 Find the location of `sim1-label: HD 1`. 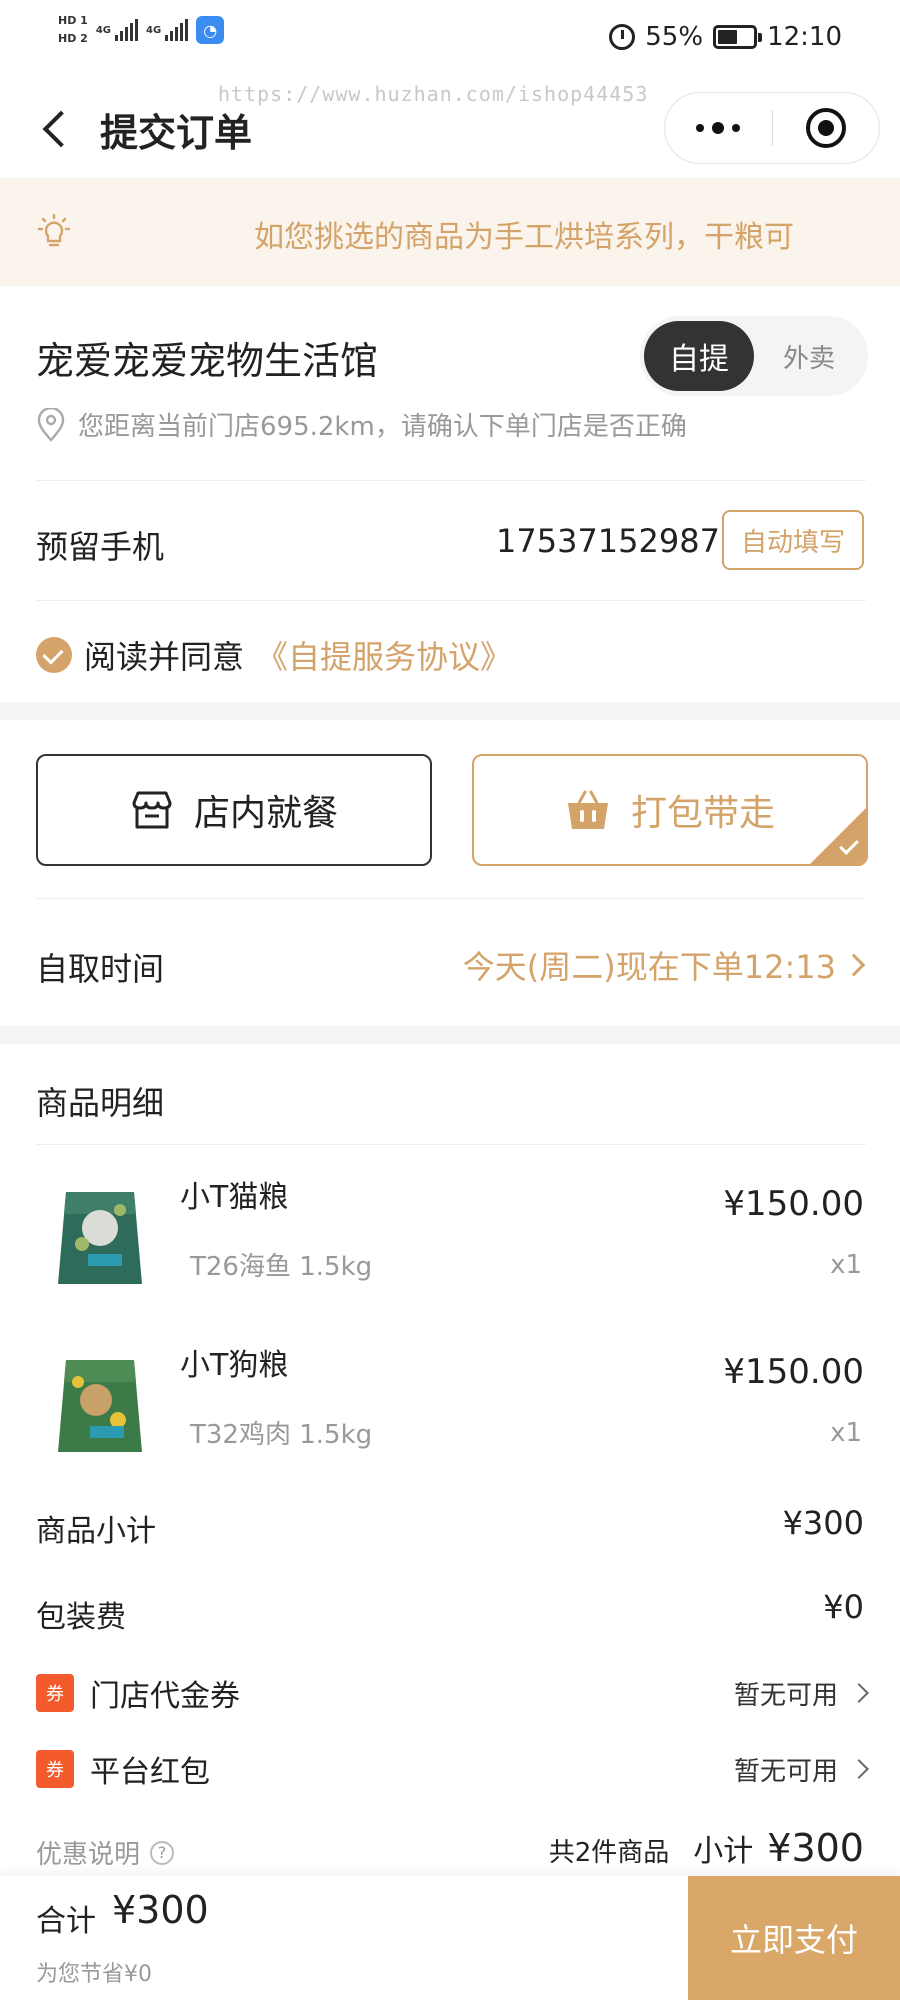

sim1-label: HD 1 is located at coordinates (73, 20).